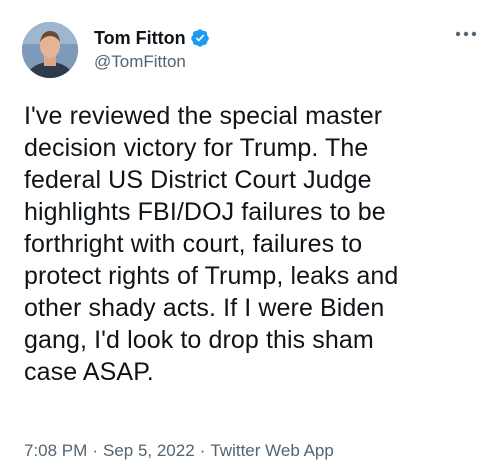  I want to click on tweet-source: Twitter Web App, so click(271, 450).